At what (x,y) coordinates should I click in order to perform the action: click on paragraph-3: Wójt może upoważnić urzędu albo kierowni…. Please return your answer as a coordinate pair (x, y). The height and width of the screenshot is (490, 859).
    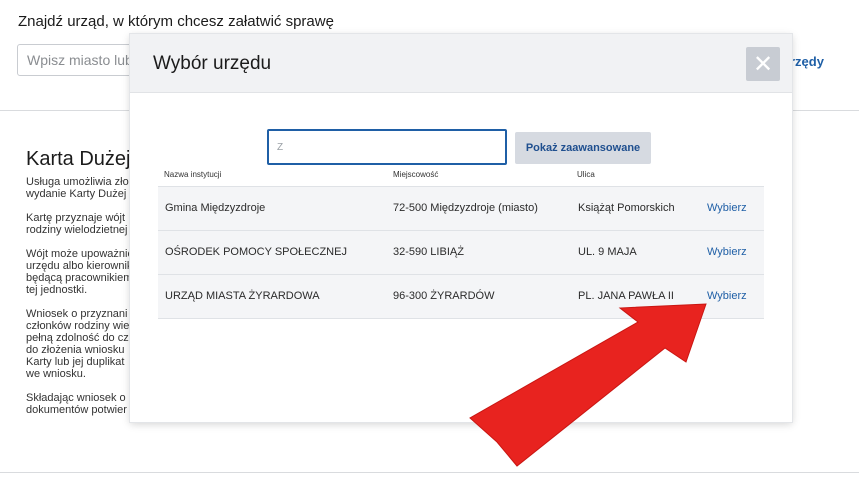
    Looking at the image, I should click on (81, 272).